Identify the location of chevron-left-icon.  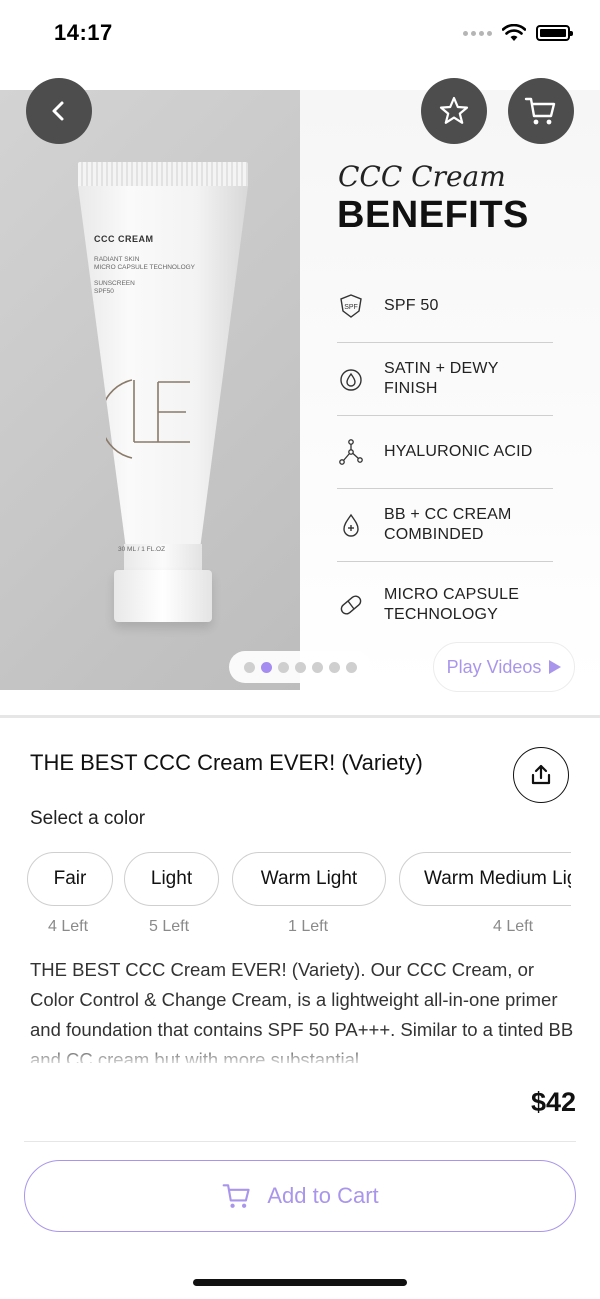
(58, 111).